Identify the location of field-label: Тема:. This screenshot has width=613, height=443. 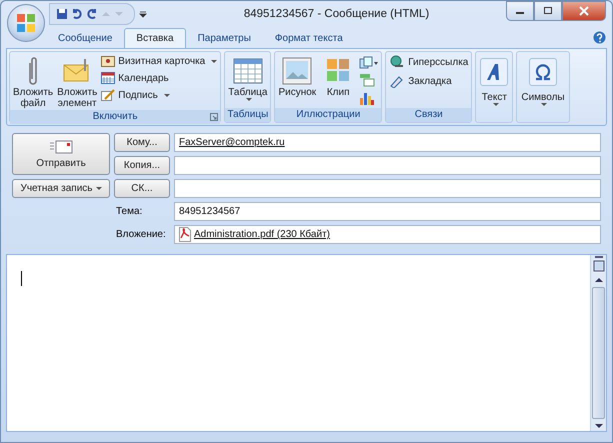
(129, 212).